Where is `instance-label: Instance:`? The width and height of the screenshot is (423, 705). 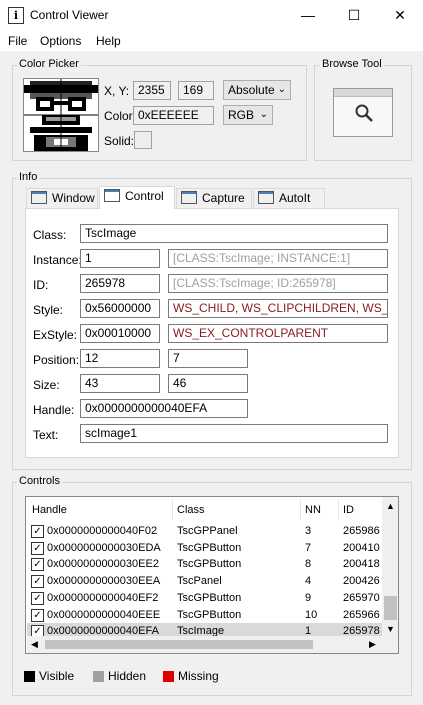
instance-label: Instance: is located at coordinates (57, 260).